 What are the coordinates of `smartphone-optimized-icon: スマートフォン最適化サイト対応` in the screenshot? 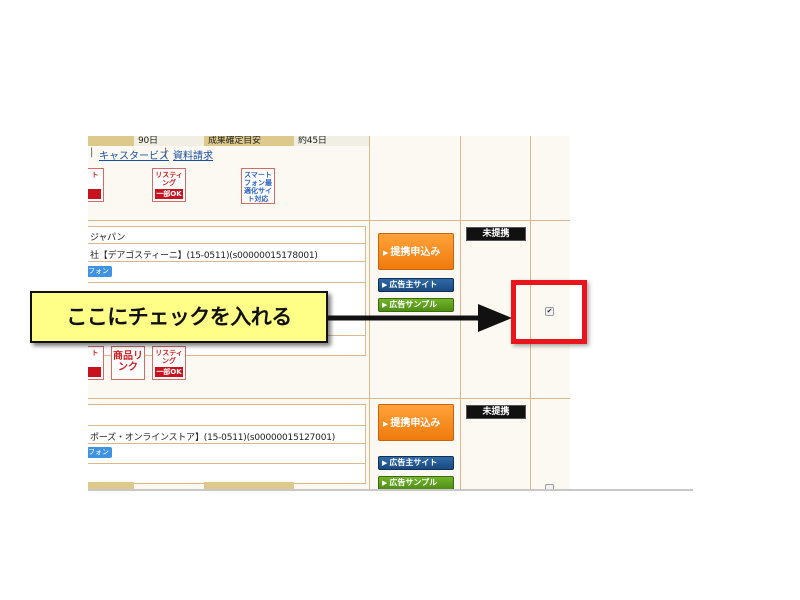 It's located at (258, 186).